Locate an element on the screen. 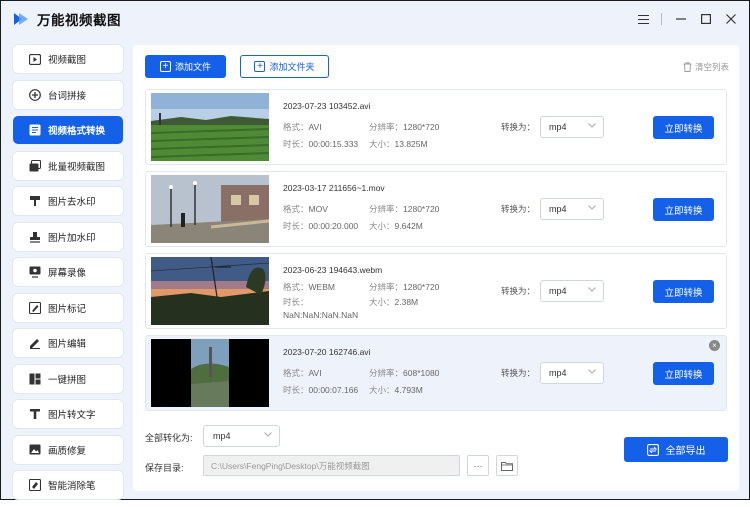 Image resolution: width=750 pixels, height=507 pixels. sidebar-item-video-convert: 视频格式转换 is located at coordinates (68, 130).